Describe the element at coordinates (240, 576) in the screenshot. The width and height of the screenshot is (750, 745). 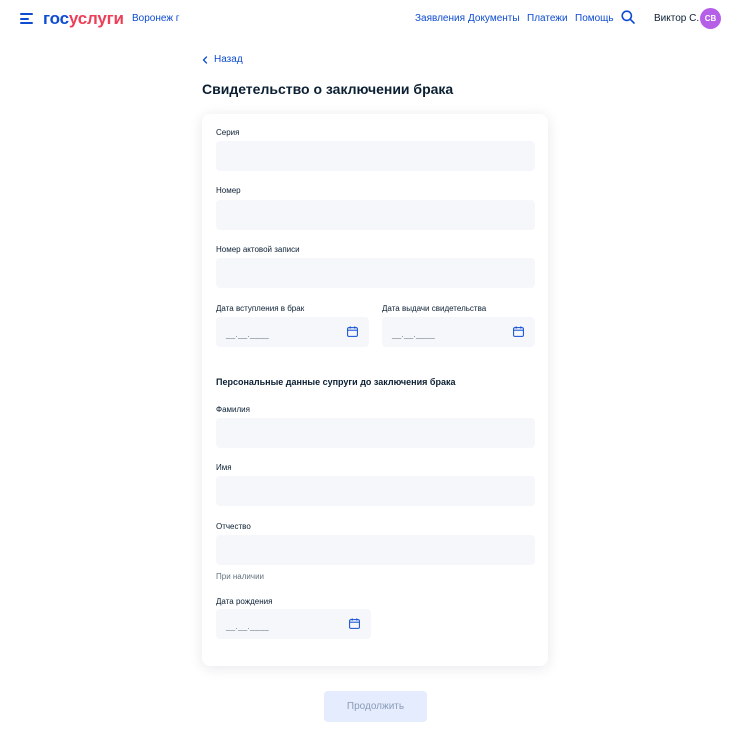
I see `patronymic-hint: При наличии` at that location.